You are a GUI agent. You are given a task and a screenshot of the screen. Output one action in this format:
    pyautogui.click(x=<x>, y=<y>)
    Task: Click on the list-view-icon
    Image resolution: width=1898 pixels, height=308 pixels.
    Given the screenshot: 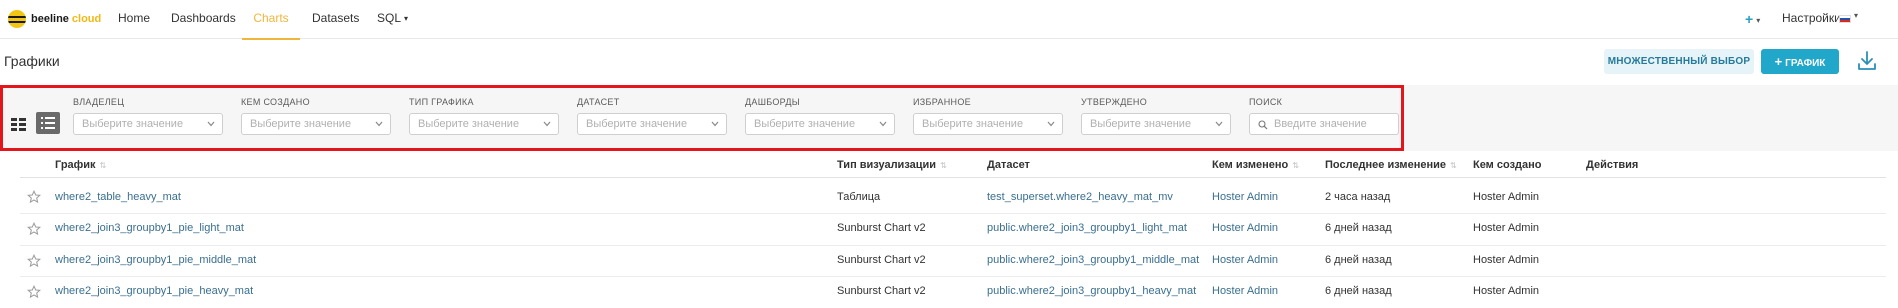 What is the action you would take?
    pyautogui.click(x=48, y=123)
    